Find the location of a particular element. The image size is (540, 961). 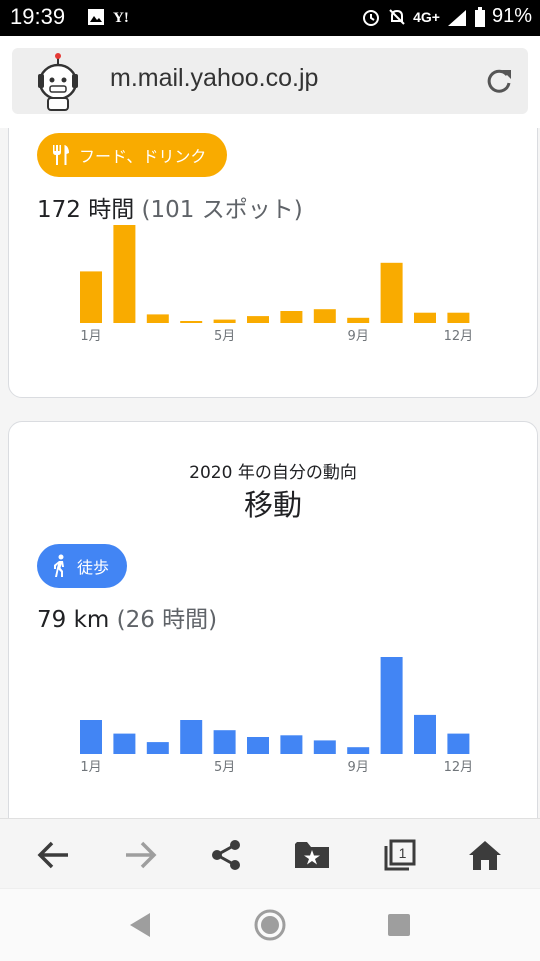

system-recents-icon is located at coordinates (399, 925).